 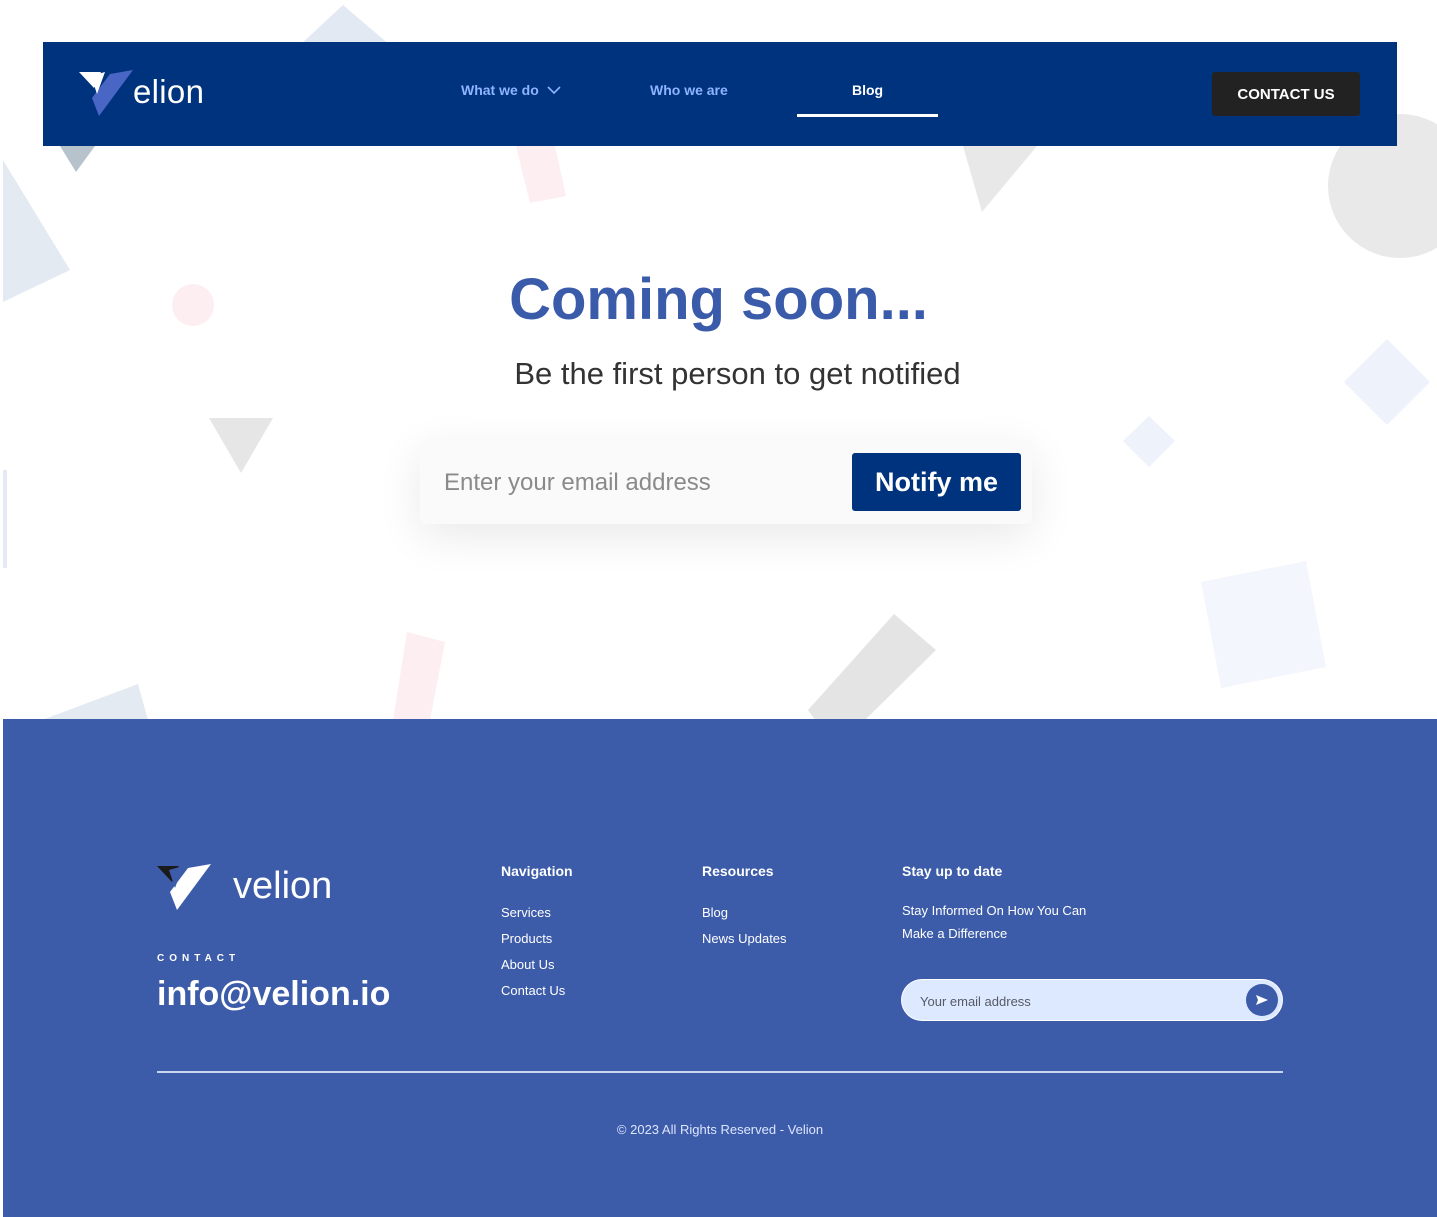 I want to click on contact-email-link: info@velion.io, so click(x=273, y=994).